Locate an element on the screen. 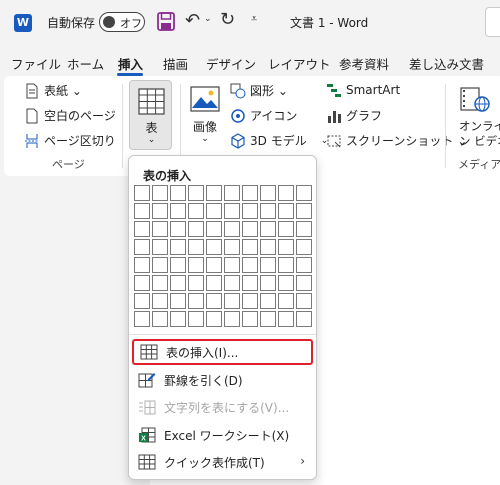  icons-button: アイコン is located at coordinates (263, 115).